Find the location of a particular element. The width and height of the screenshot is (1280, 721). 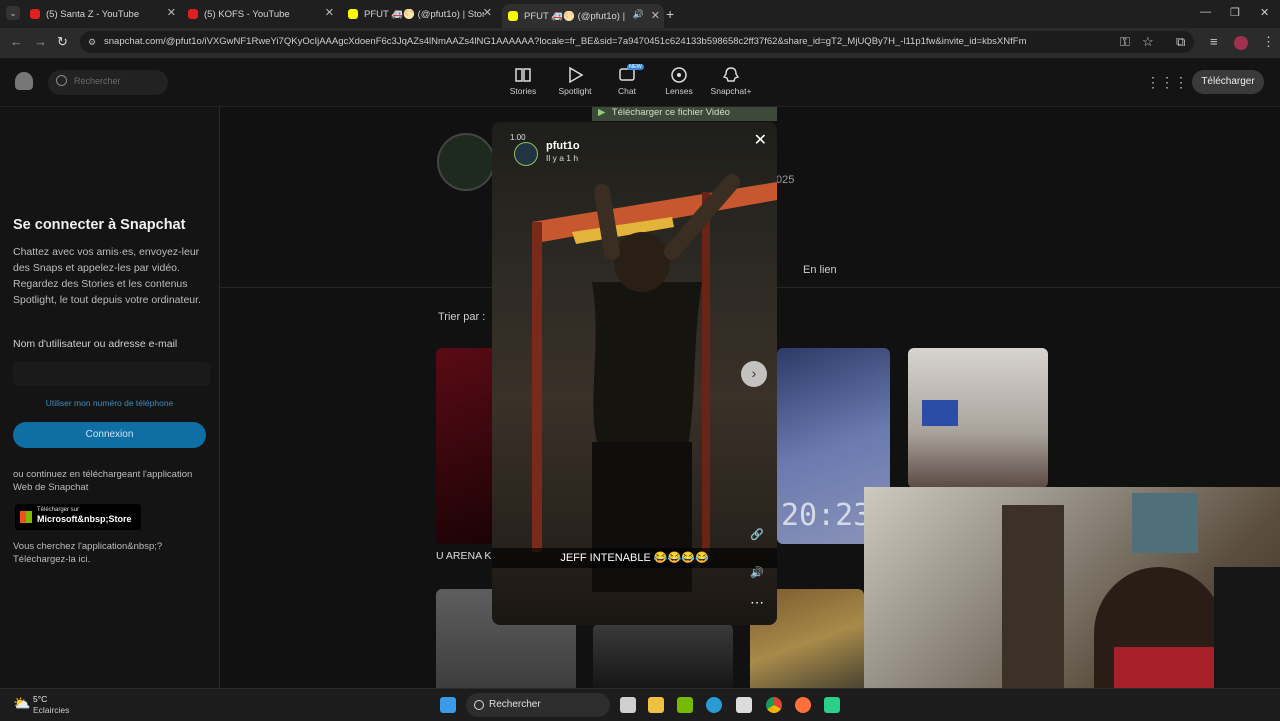

profile-avatar-icon is located at coordinates (1241, 43).